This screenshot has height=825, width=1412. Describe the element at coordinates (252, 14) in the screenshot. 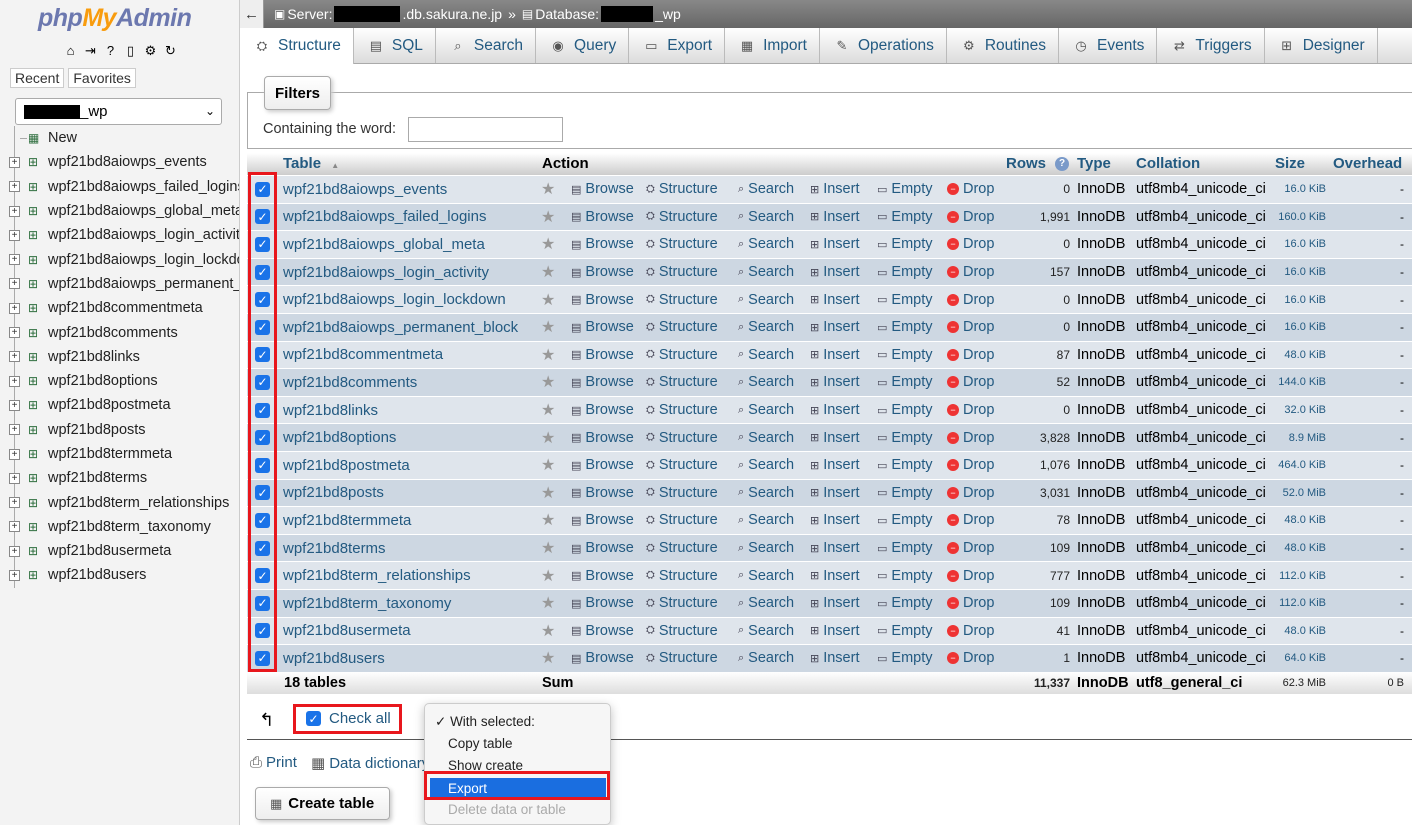

I see `collapse-arrow-icon: ←` at that location.